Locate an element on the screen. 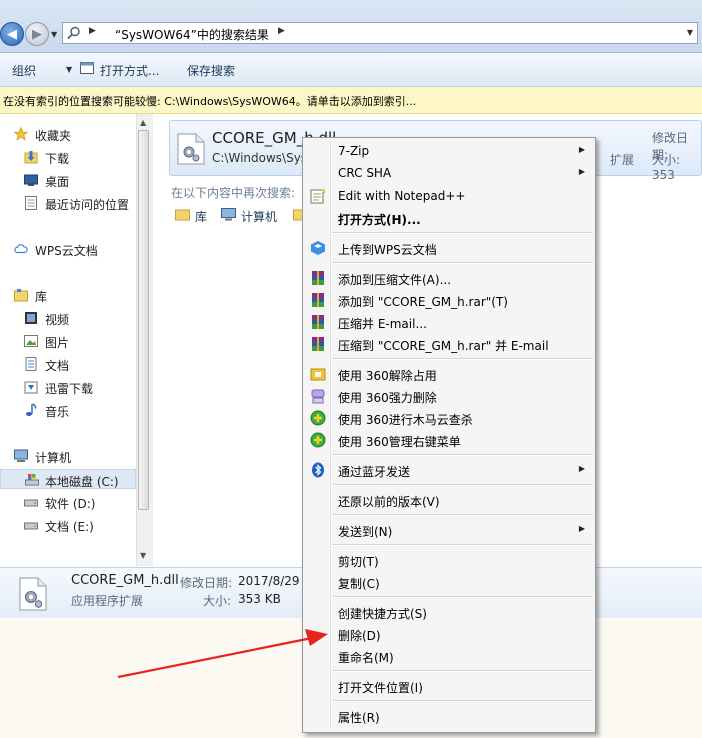  notepad-plus-icon is located at coordinates (317, 196).